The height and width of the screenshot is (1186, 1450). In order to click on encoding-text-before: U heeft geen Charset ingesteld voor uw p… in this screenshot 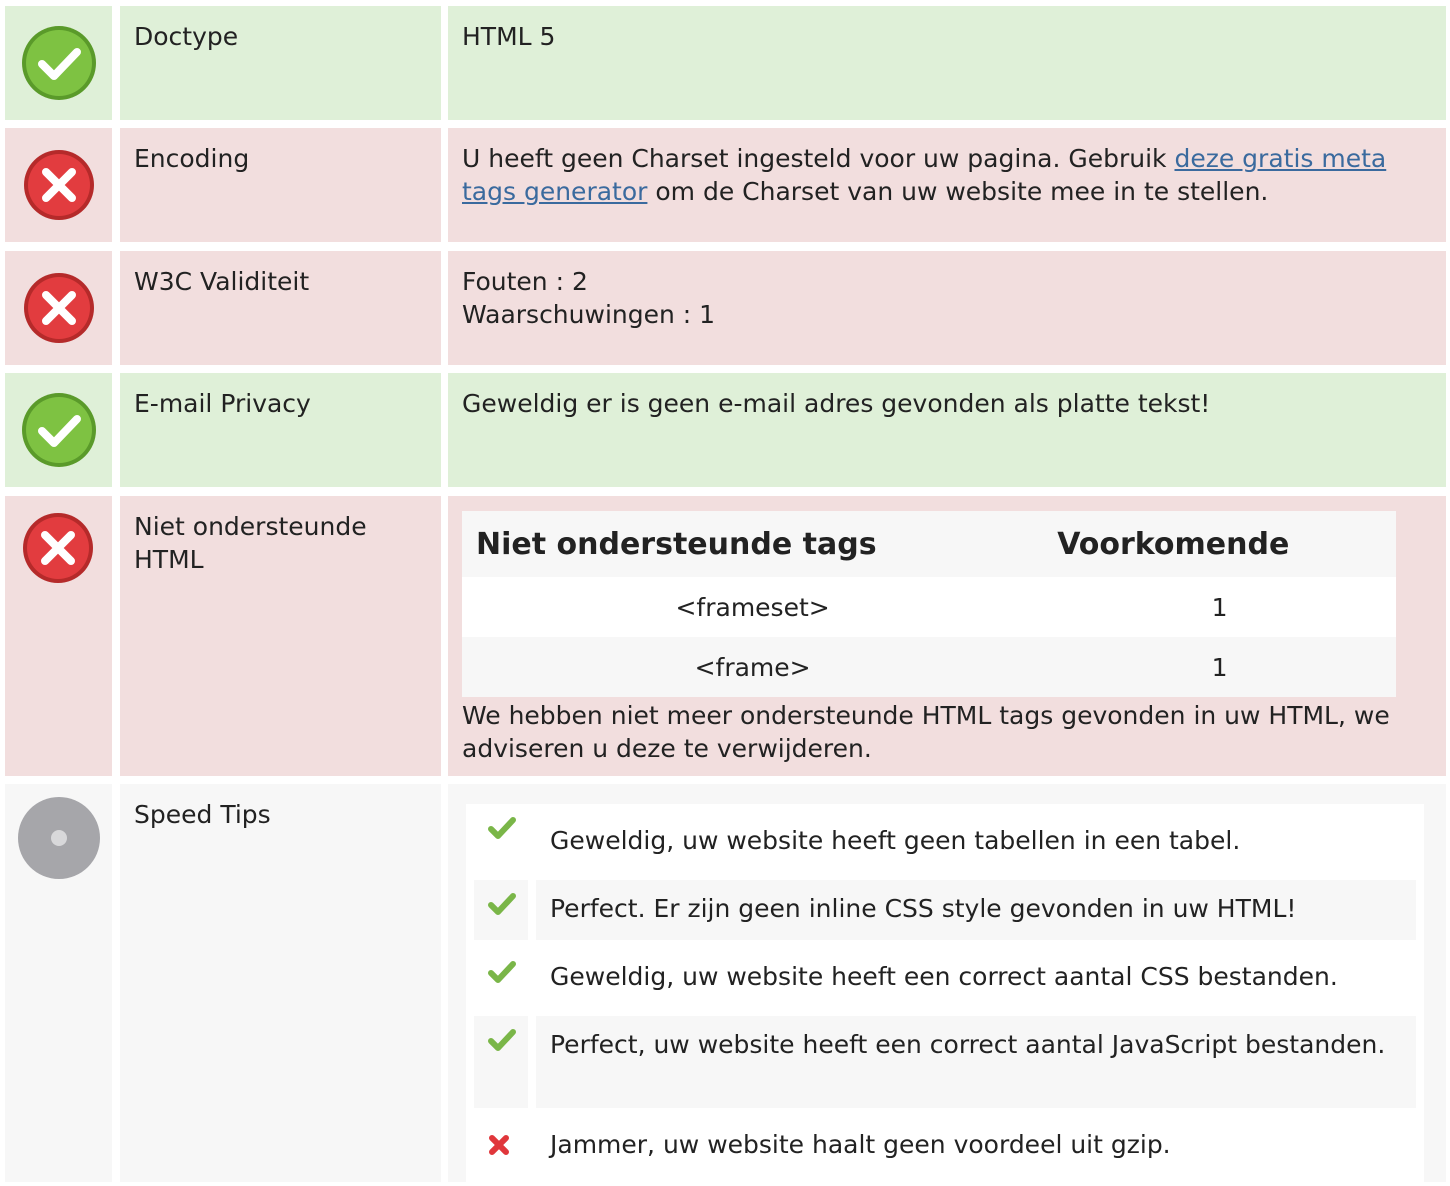, I will do `click(818, 158)`.